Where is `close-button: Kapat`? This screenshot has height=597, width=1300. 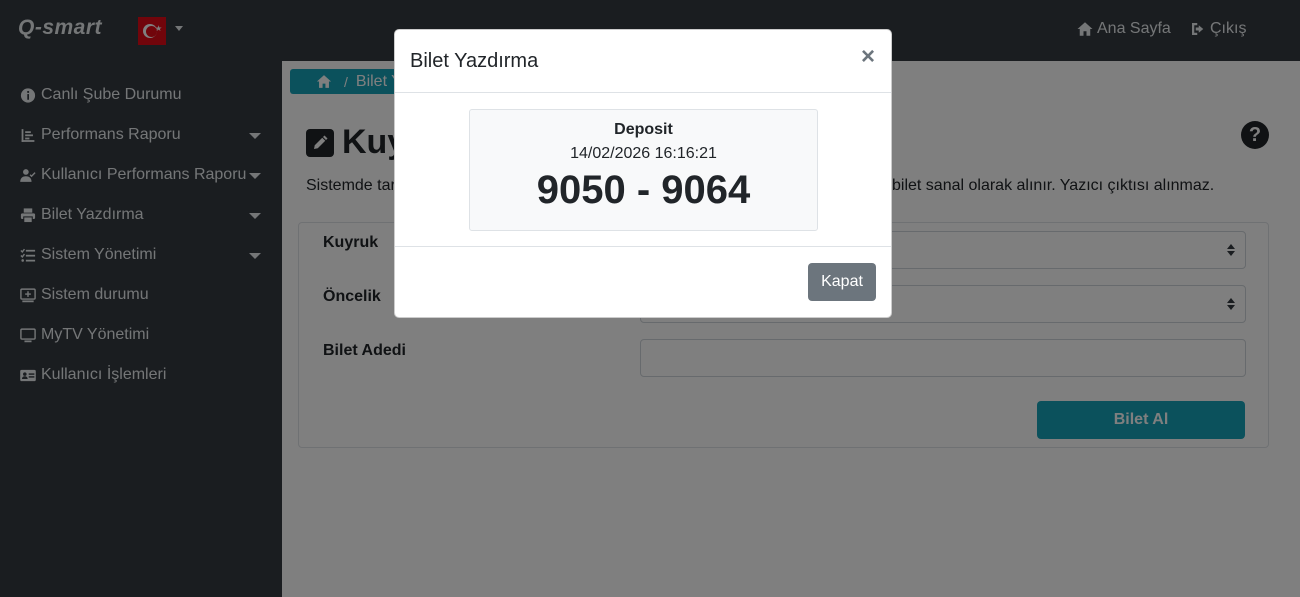
close-button: Kapat is located at coordinates (842, 282).